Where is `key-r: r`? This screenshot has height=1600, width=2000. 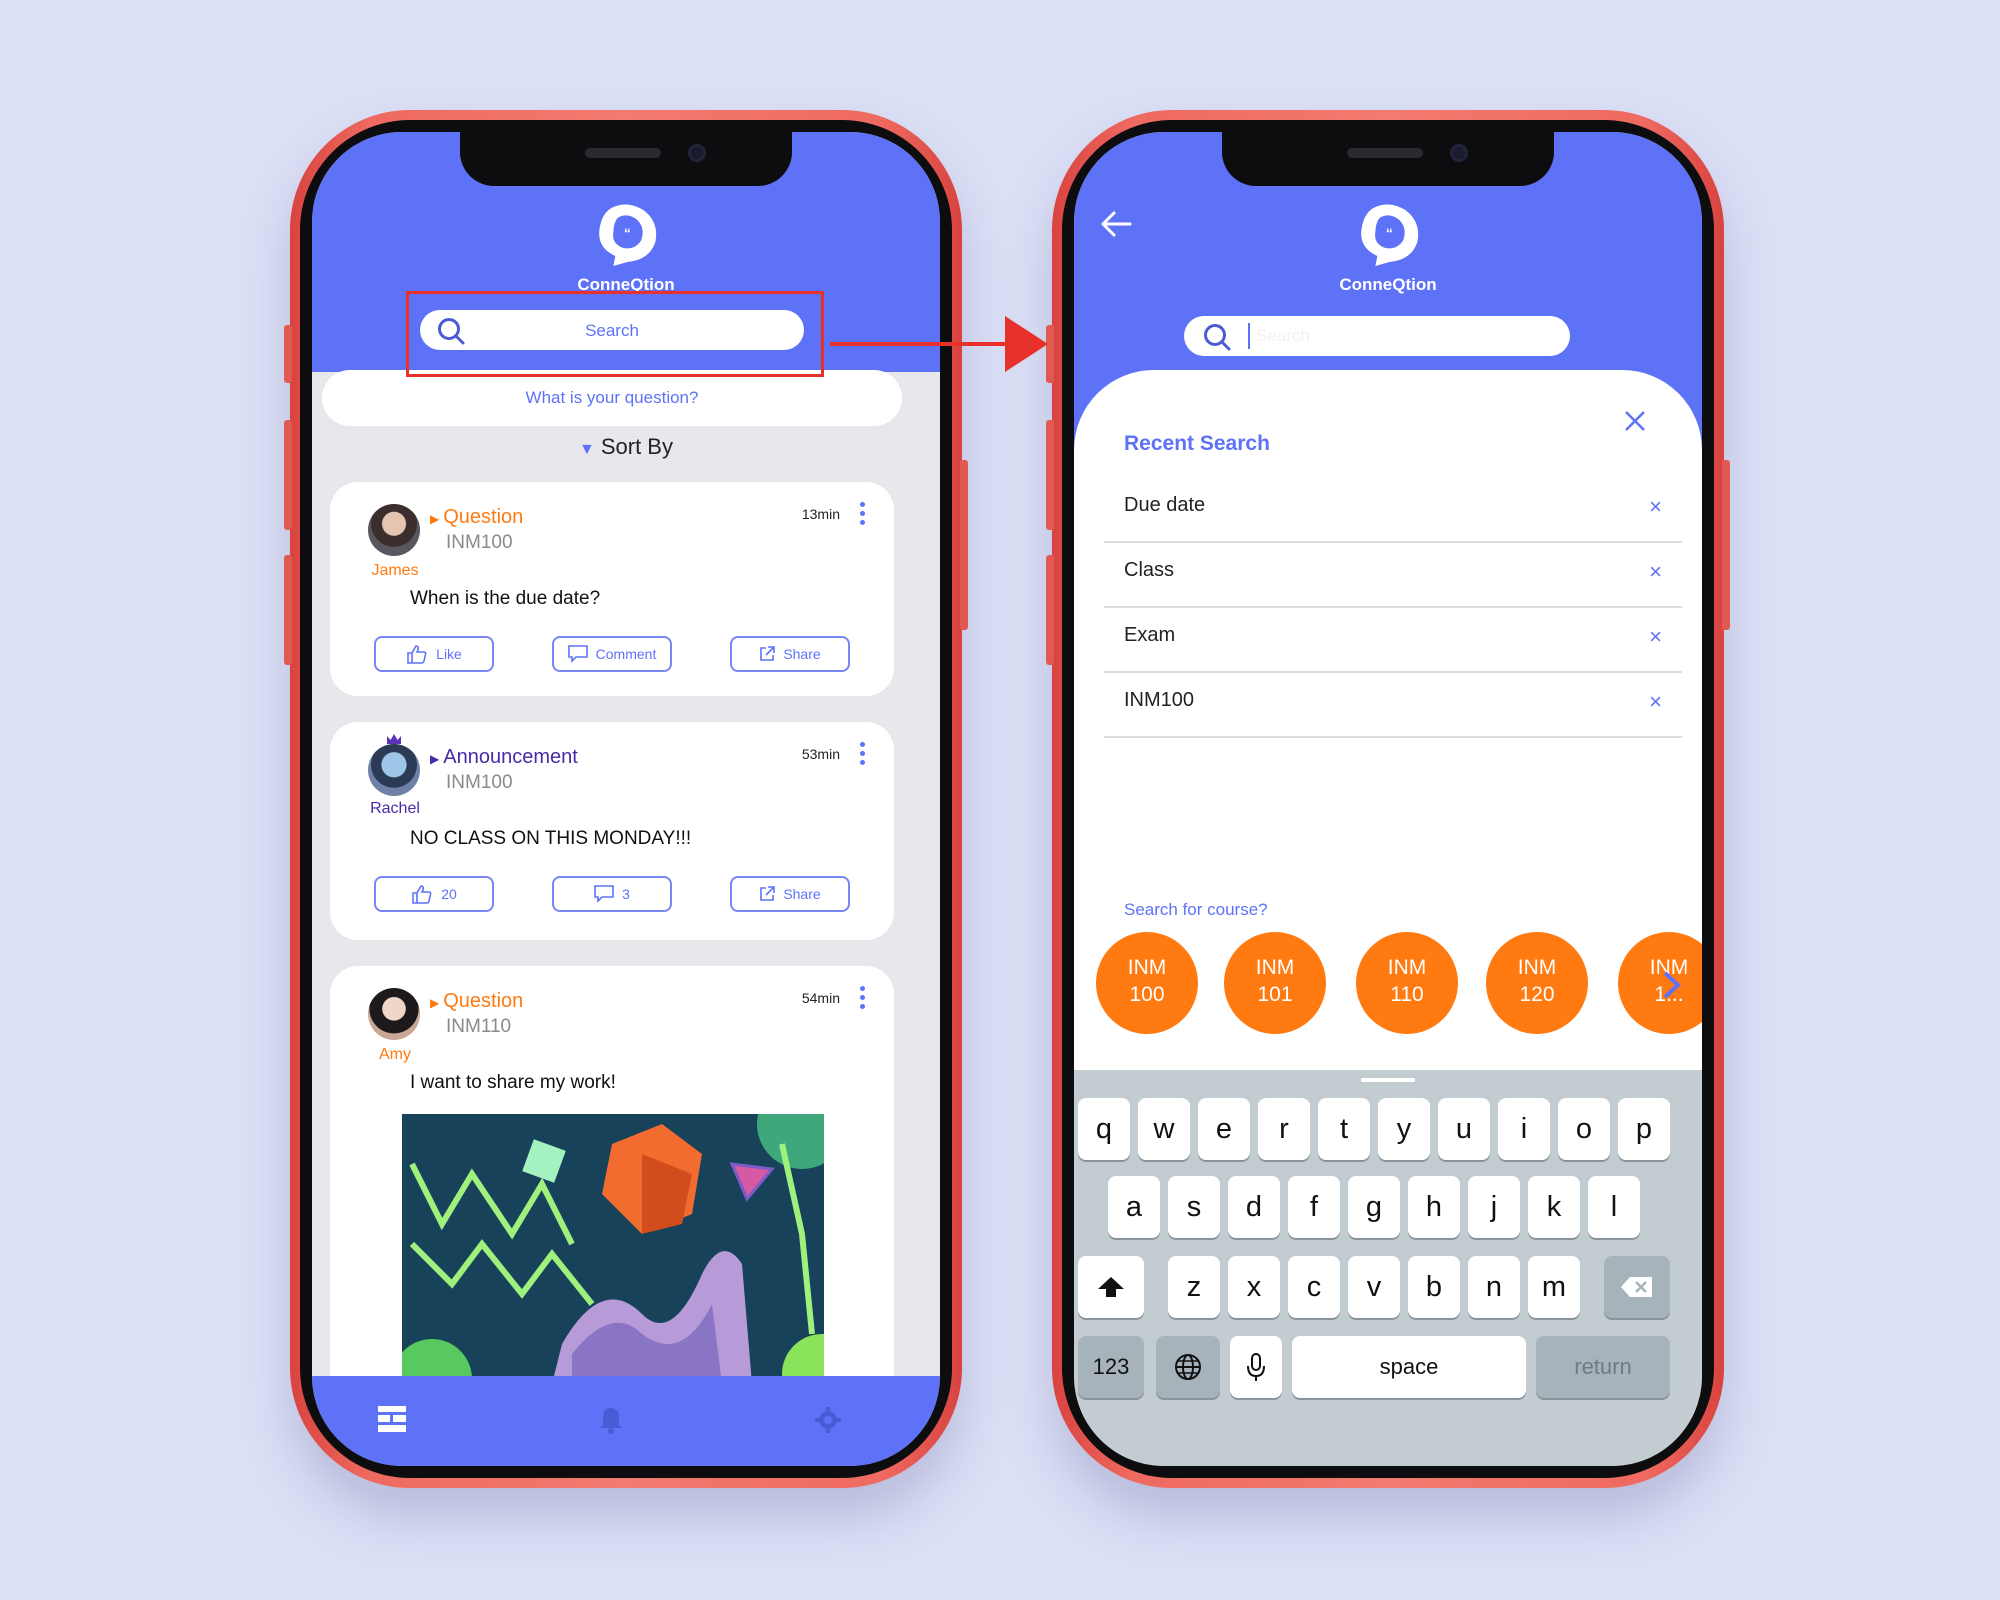 key-r: r is located at coordinates (1284, 1129).